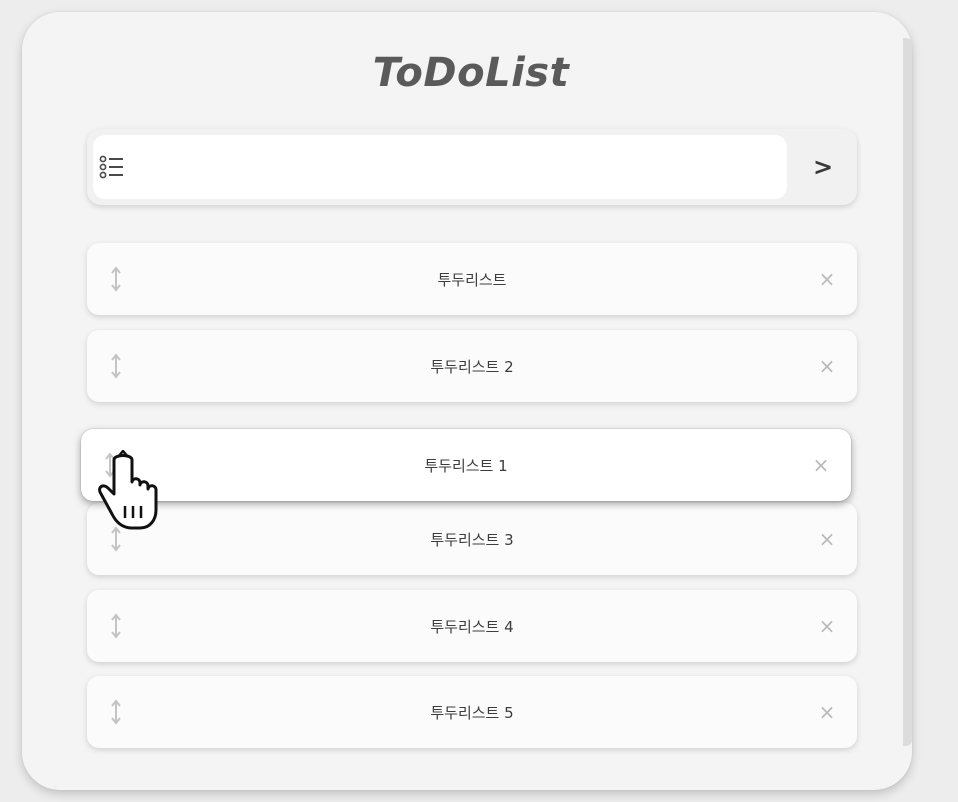 Image resolution: width=958 pixels, height=802 pixels. I want to click on todo-item-label: 투두리스트 3, so click(472, 539).